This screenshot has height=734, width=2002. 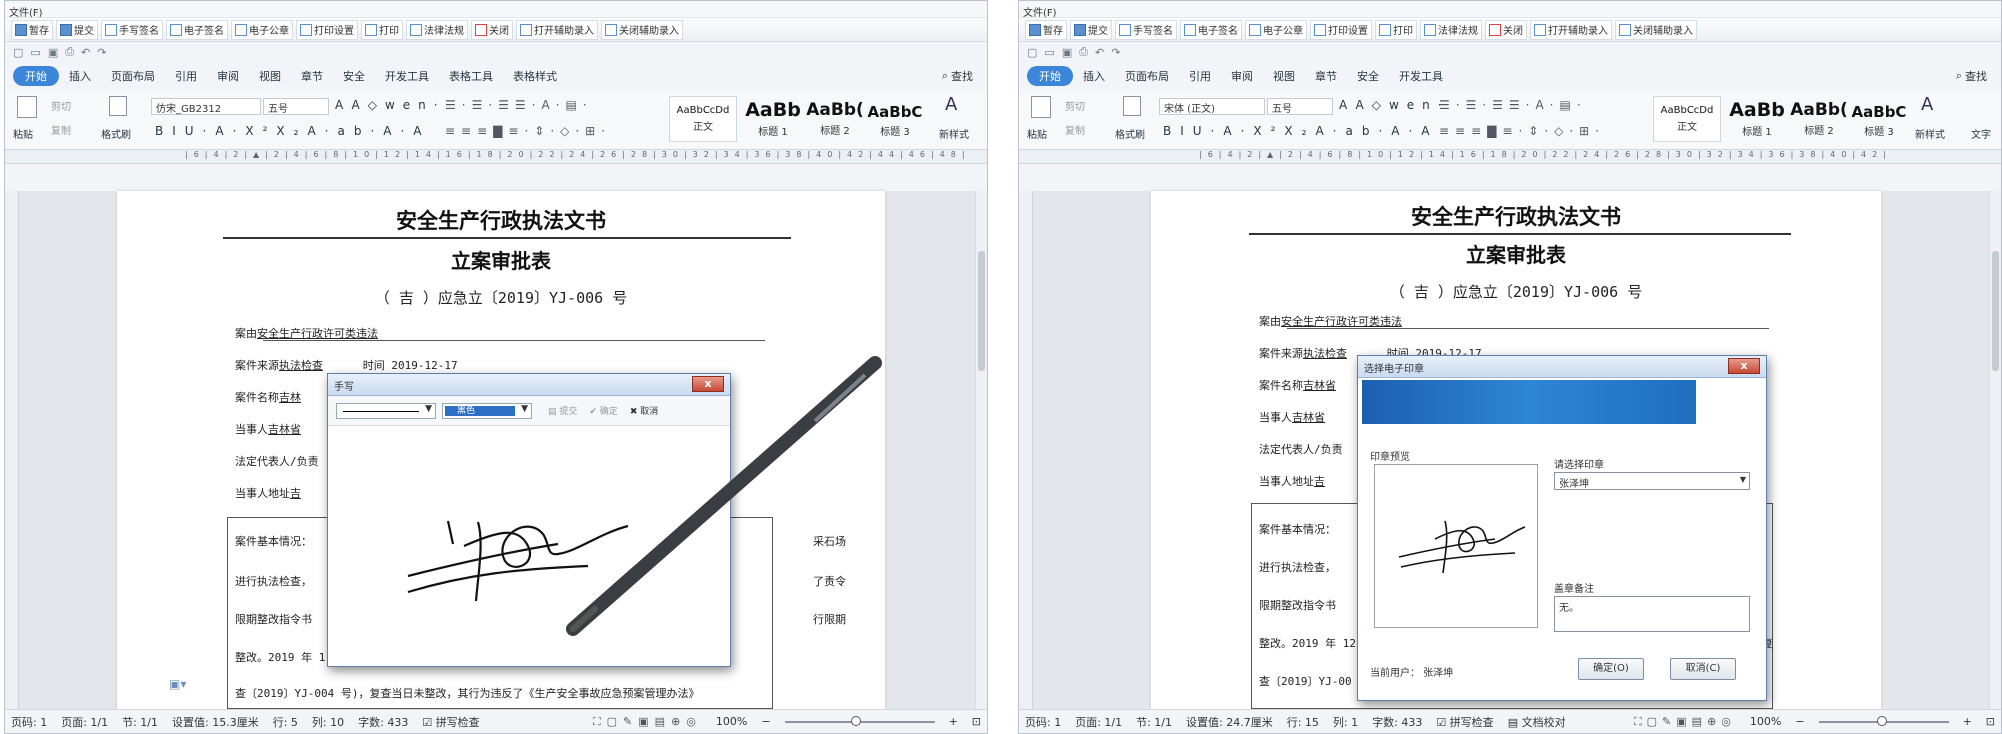 What do you see at coordinates (1132, 106) in the screenshot?
I see `format-painter-icon` at bounding box center [1132, 106].